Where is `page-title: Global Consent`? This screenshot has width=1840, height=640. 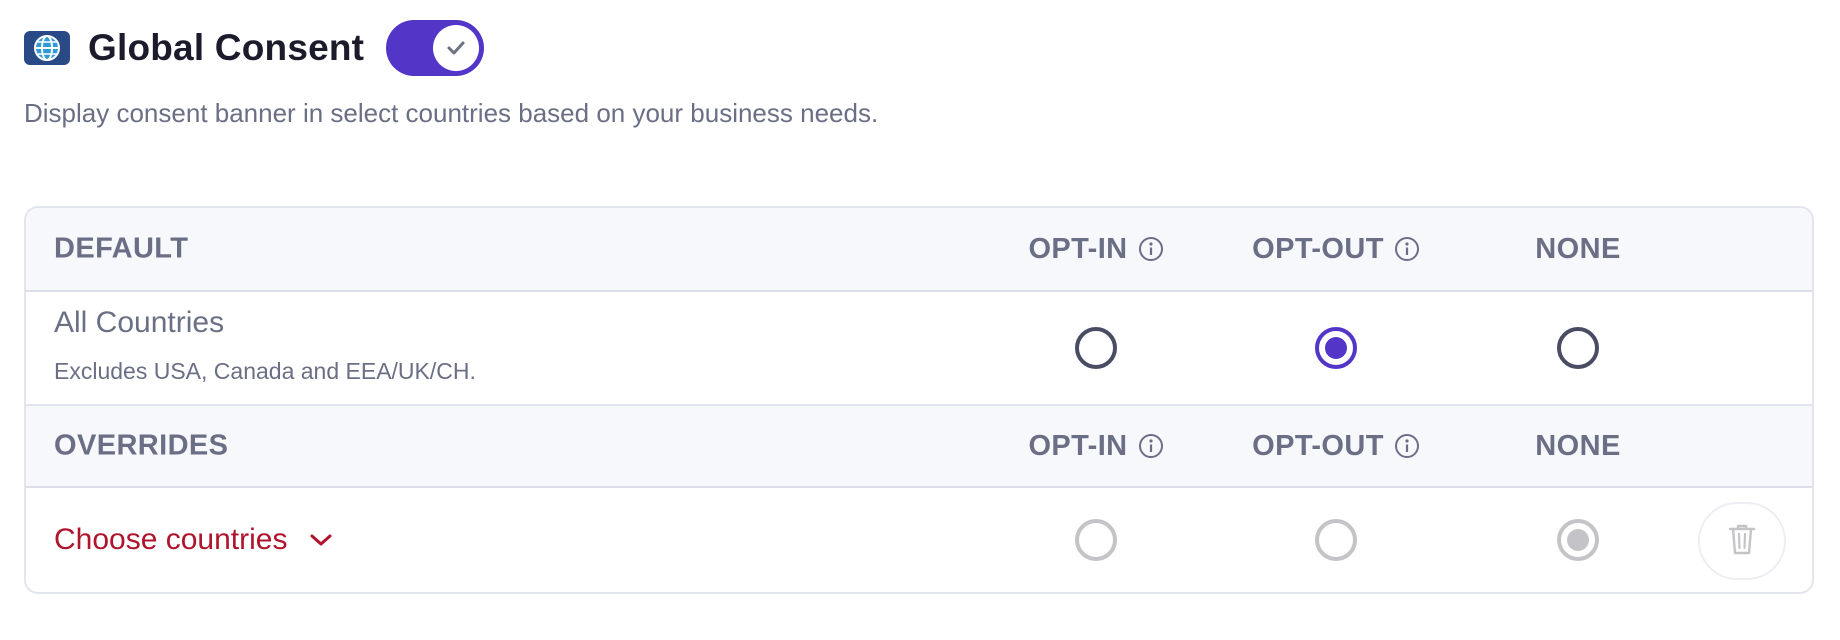 page-title: Global Consent is located at coordinates (226, 47).